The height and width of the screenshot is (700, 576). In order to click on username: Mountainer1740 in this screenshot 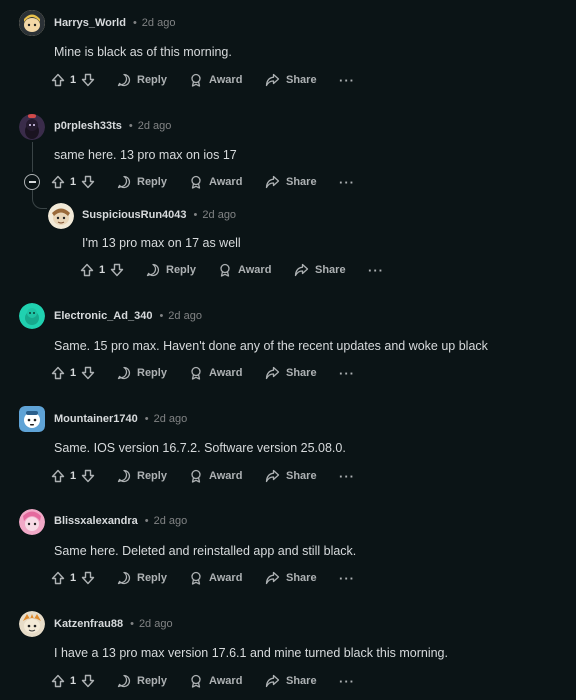, I will do `click(96, 419)`.